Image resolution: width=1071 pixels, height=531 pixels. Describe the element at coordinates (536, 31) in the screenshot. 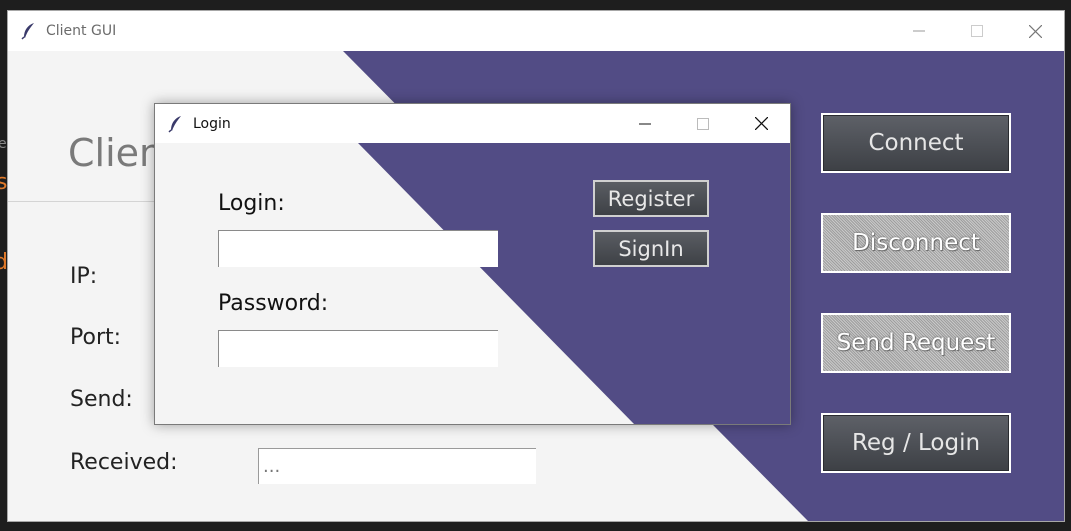

I see `main-titlebar: Client GUI` at that location.